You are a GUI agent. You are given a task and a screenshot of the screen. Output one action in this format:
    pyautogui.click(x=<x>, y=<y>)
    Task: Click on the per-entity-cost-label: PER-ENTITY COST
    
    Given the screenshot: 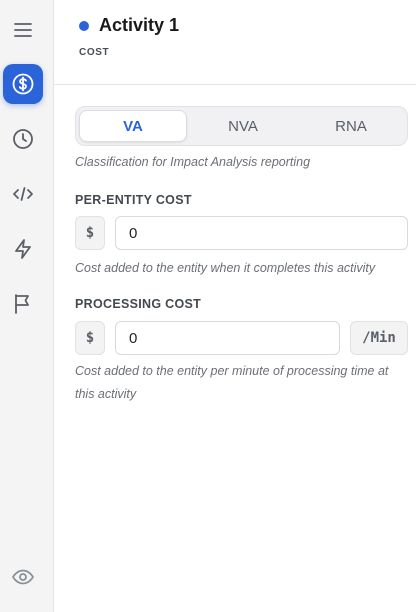 What is the action you would take?
    pyautogui.click(x=133, y=200)
    